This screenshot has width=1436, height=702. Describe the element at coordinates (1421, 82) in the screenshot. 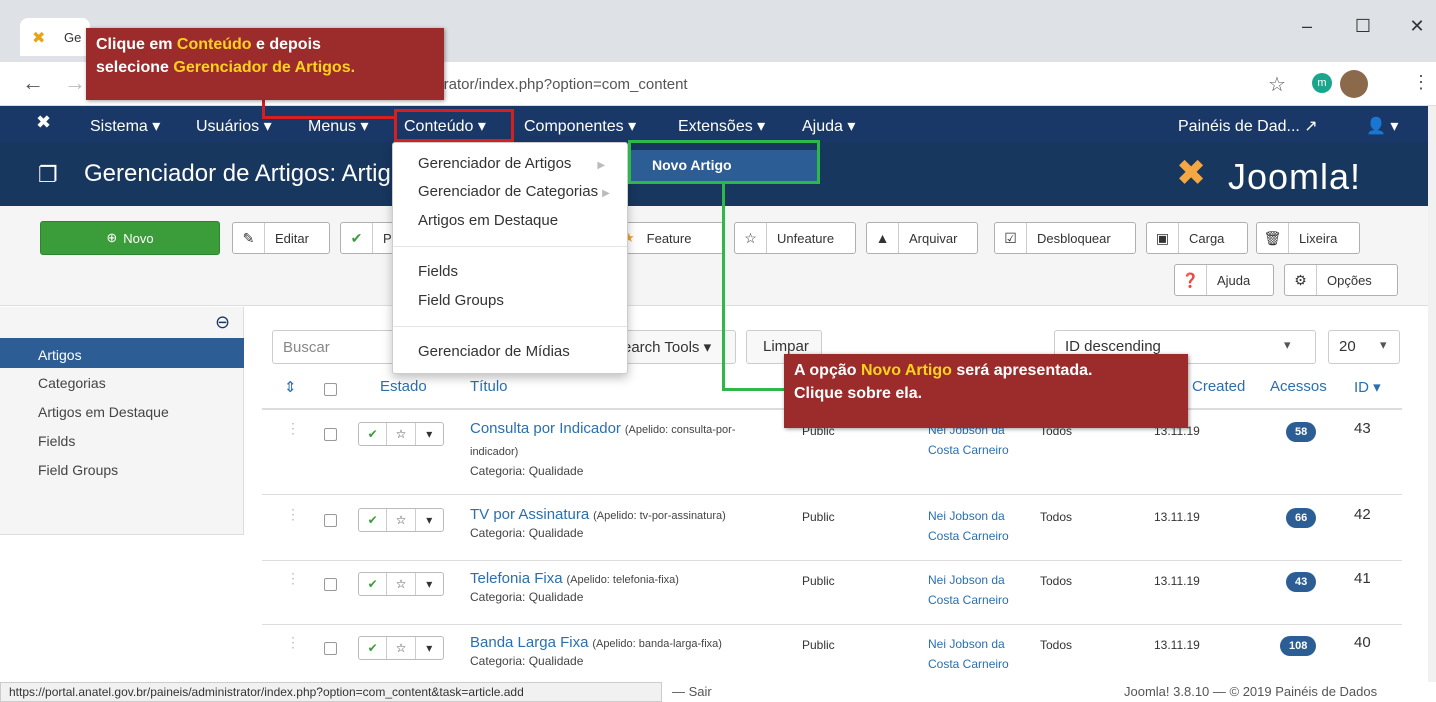

I see `browser-menu-icon: ⋮` at that location.